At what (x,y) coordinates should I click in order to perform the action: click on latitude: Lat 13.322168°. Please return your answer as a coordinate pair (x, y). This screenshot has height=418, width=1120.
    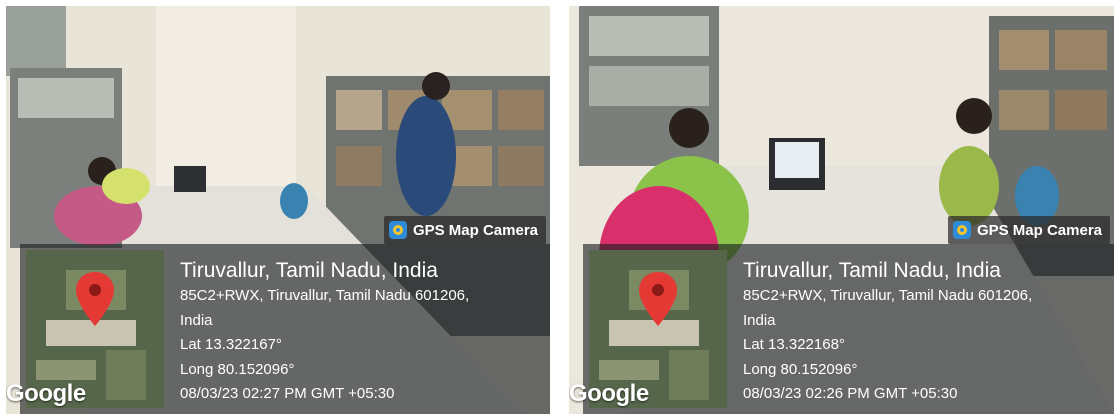
    Looking at the image, I should click on (794, 344).